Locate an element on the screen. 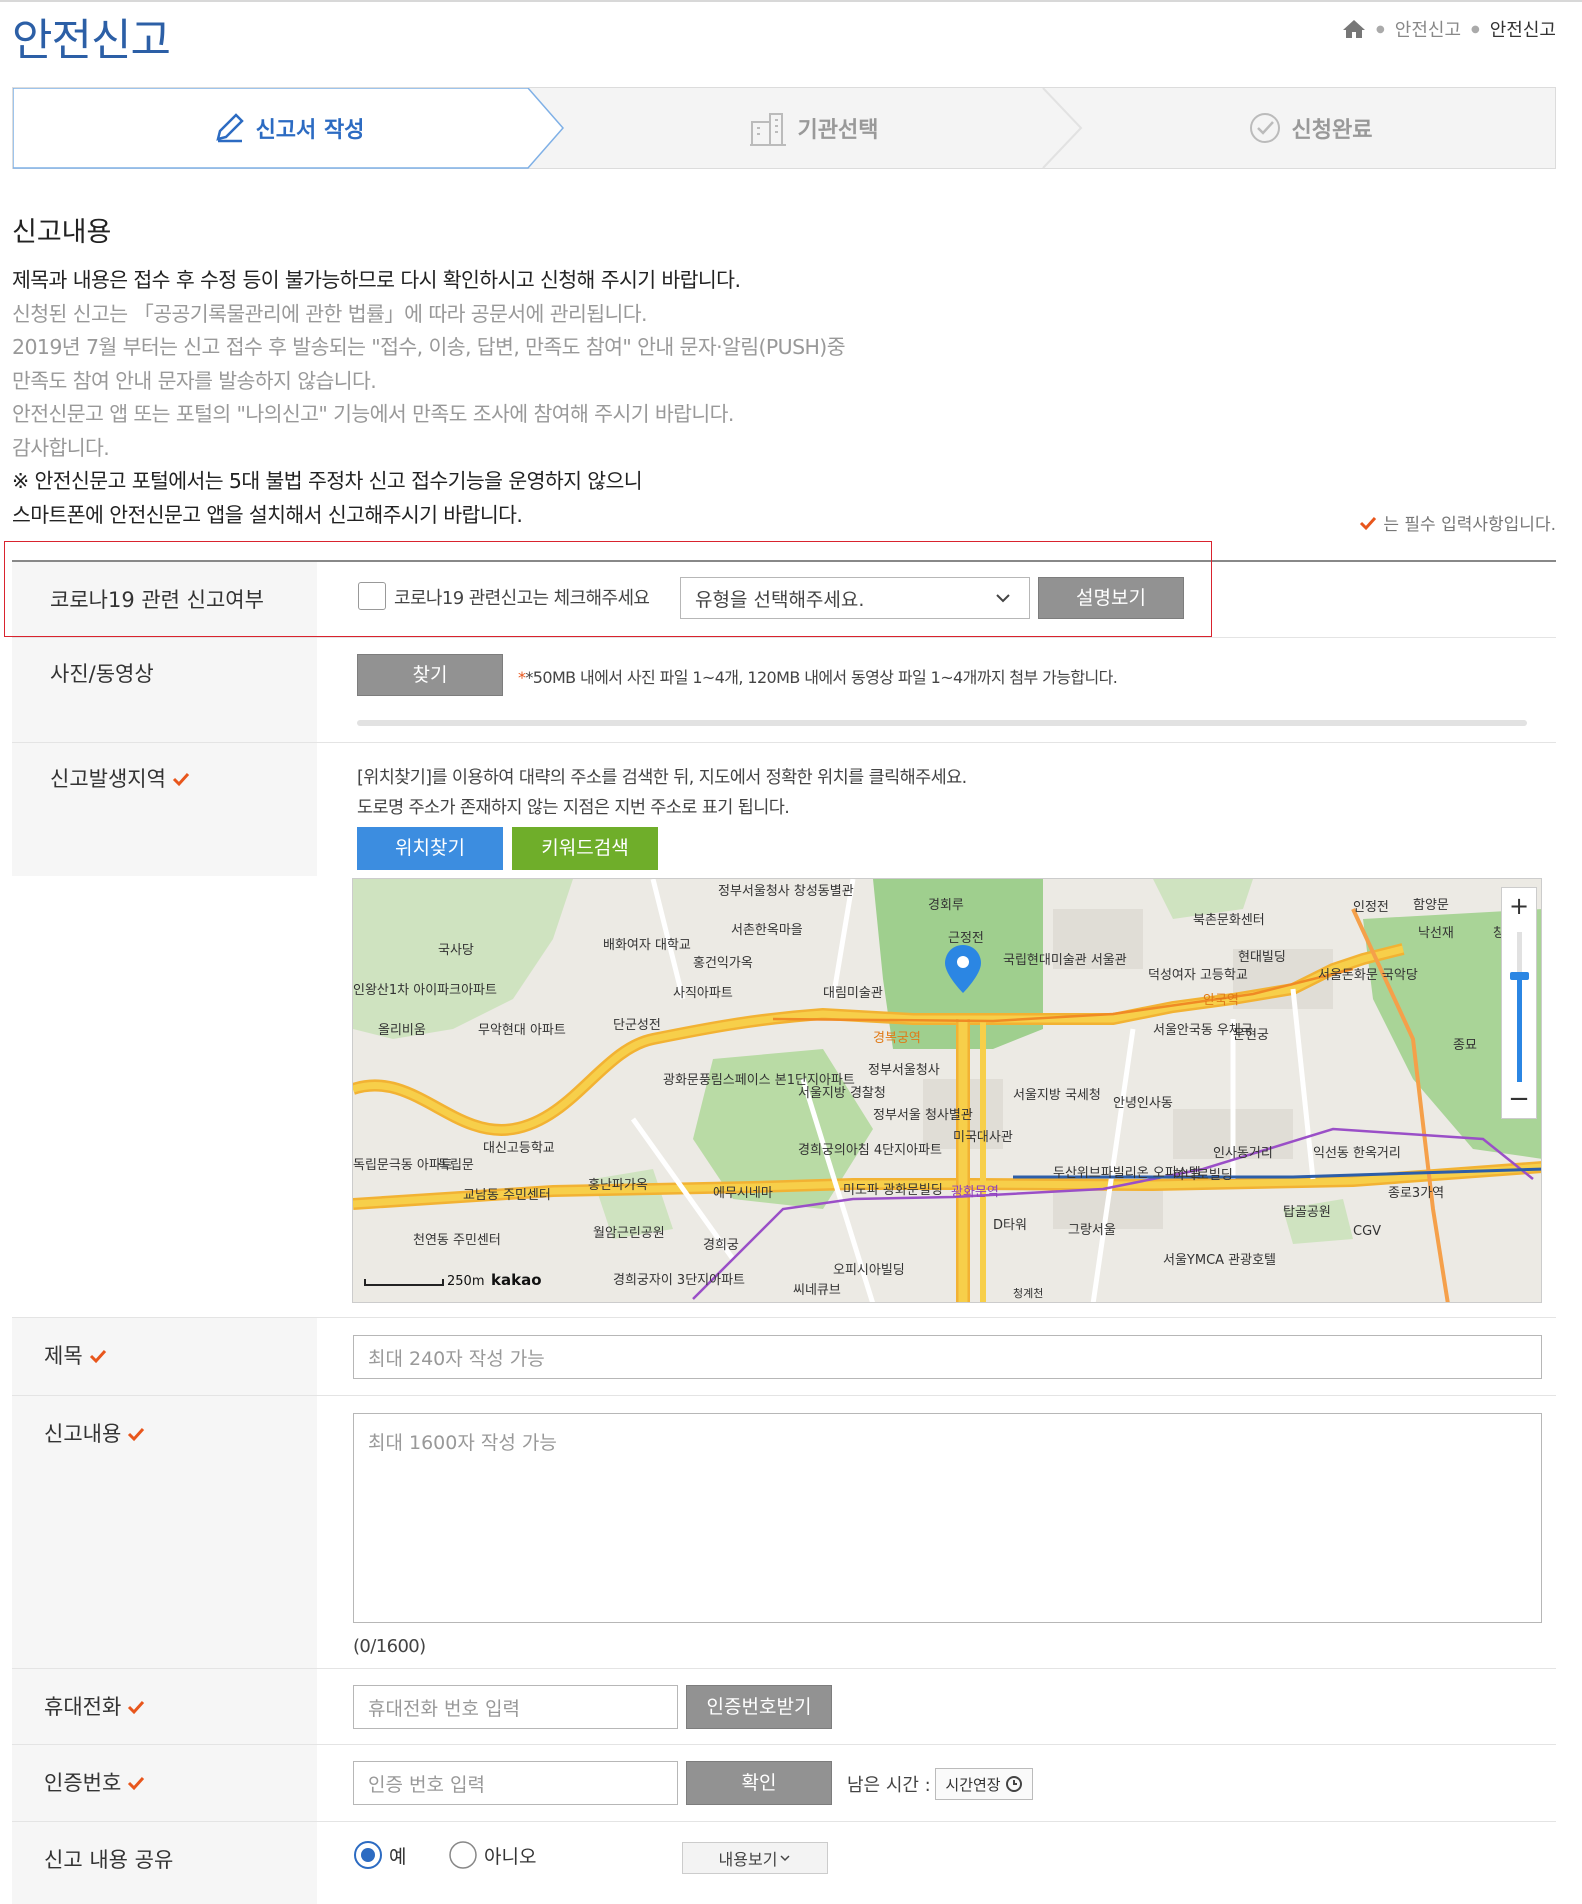  map-label: 미국대사관 is located at coordinates (983, 1137).